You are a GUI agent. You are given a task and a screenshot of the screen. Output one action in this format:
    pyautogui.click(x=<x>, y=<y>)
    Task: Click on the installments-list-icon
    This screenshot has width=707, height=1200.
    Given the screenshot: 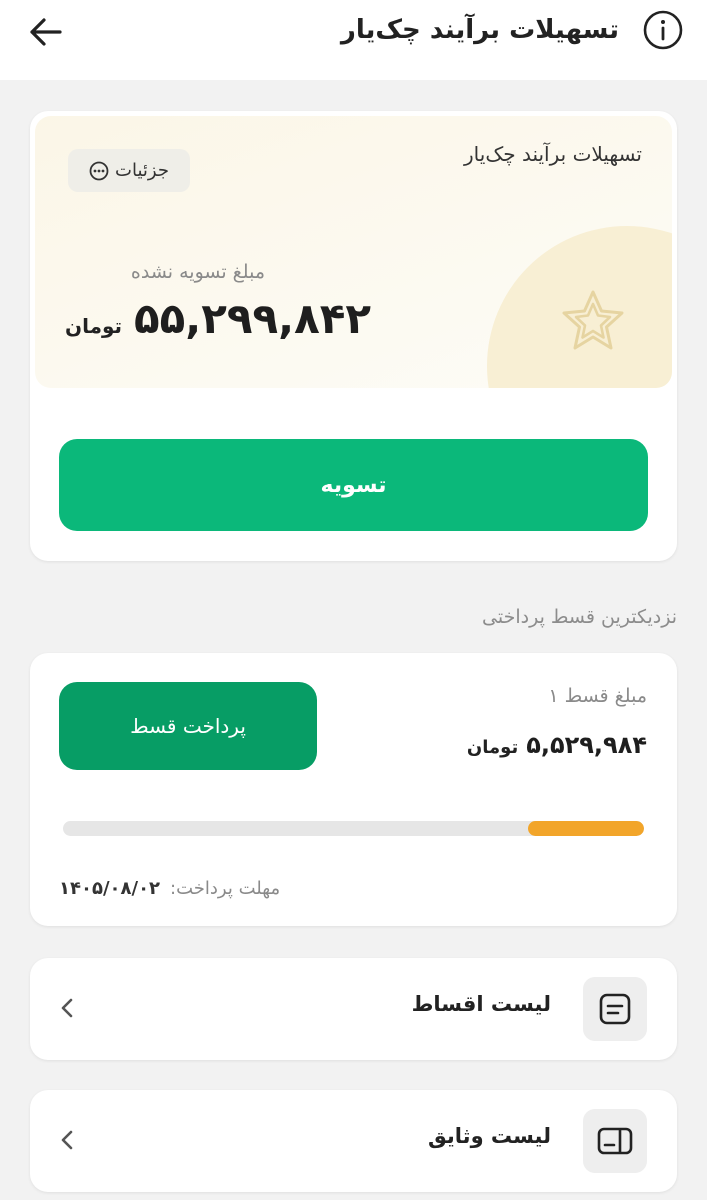 What is the action you would take?
    pyautogui.click(x=615, y=1009)
    